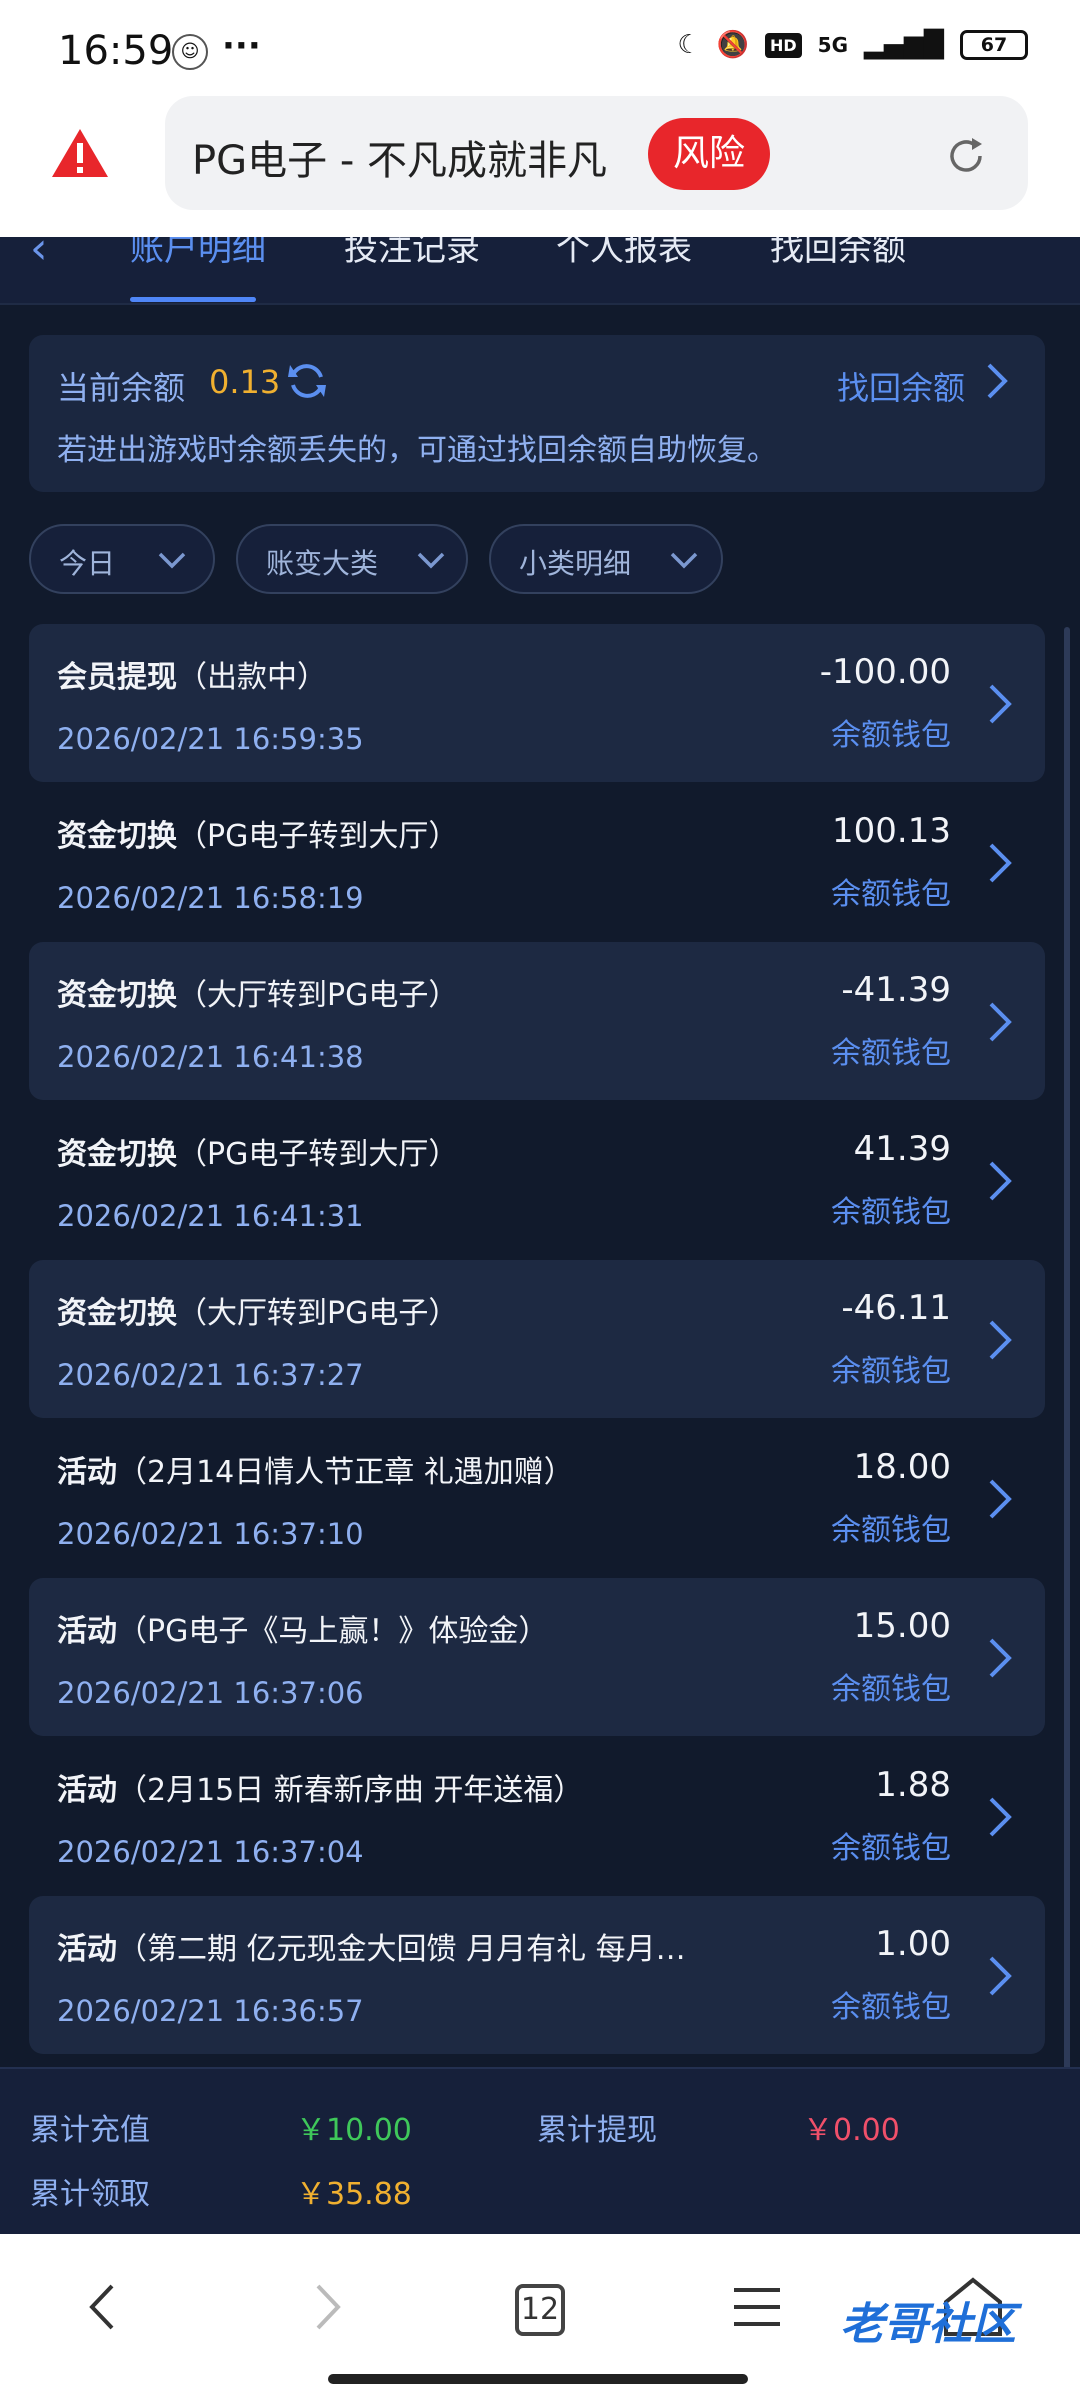 The width and height of the screenshot is (1080, 2400). I want to click on filter-subcategory: 小类明细, so click(606, 559).